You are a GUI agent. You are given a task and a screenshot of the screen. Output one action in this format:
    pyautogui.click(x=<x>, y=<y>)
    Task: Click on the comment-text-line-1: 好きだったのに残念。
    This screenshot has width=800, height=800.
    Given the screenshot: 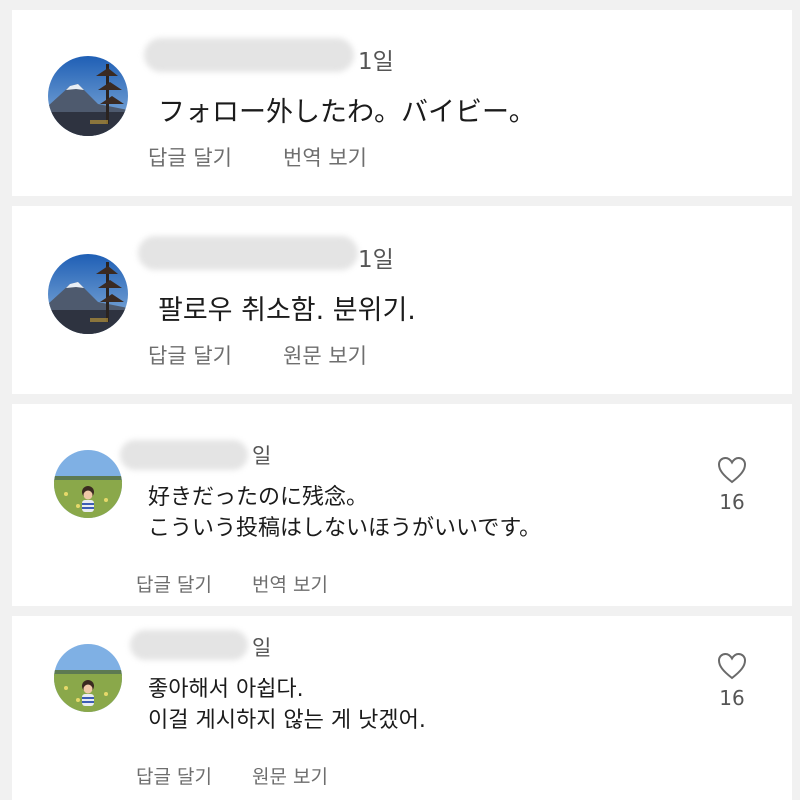 What is the action you would take?
    pyautogui.click(x=258, y=497)
    